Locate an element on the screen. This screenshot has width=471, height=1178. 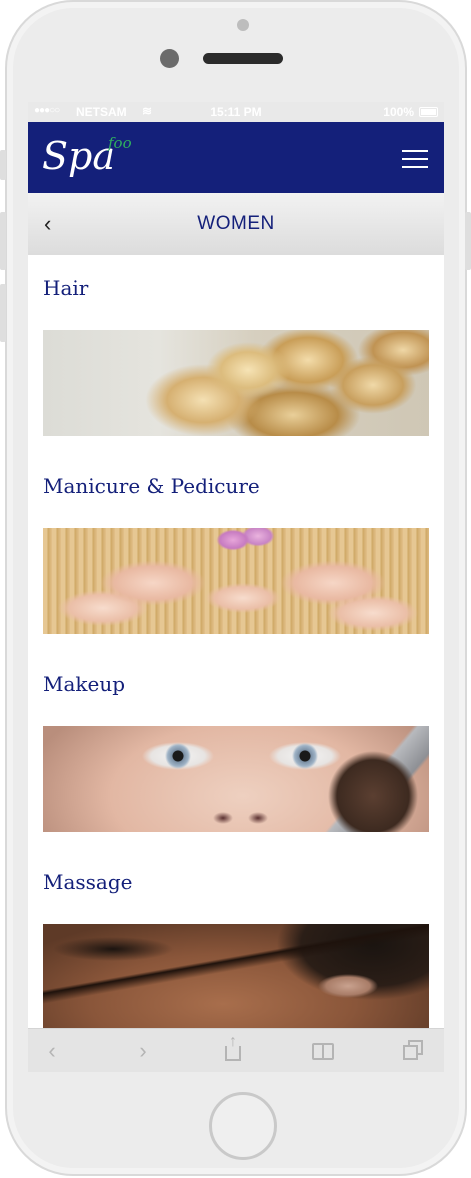
tabs-icon is located at coordinates (413, 1051).